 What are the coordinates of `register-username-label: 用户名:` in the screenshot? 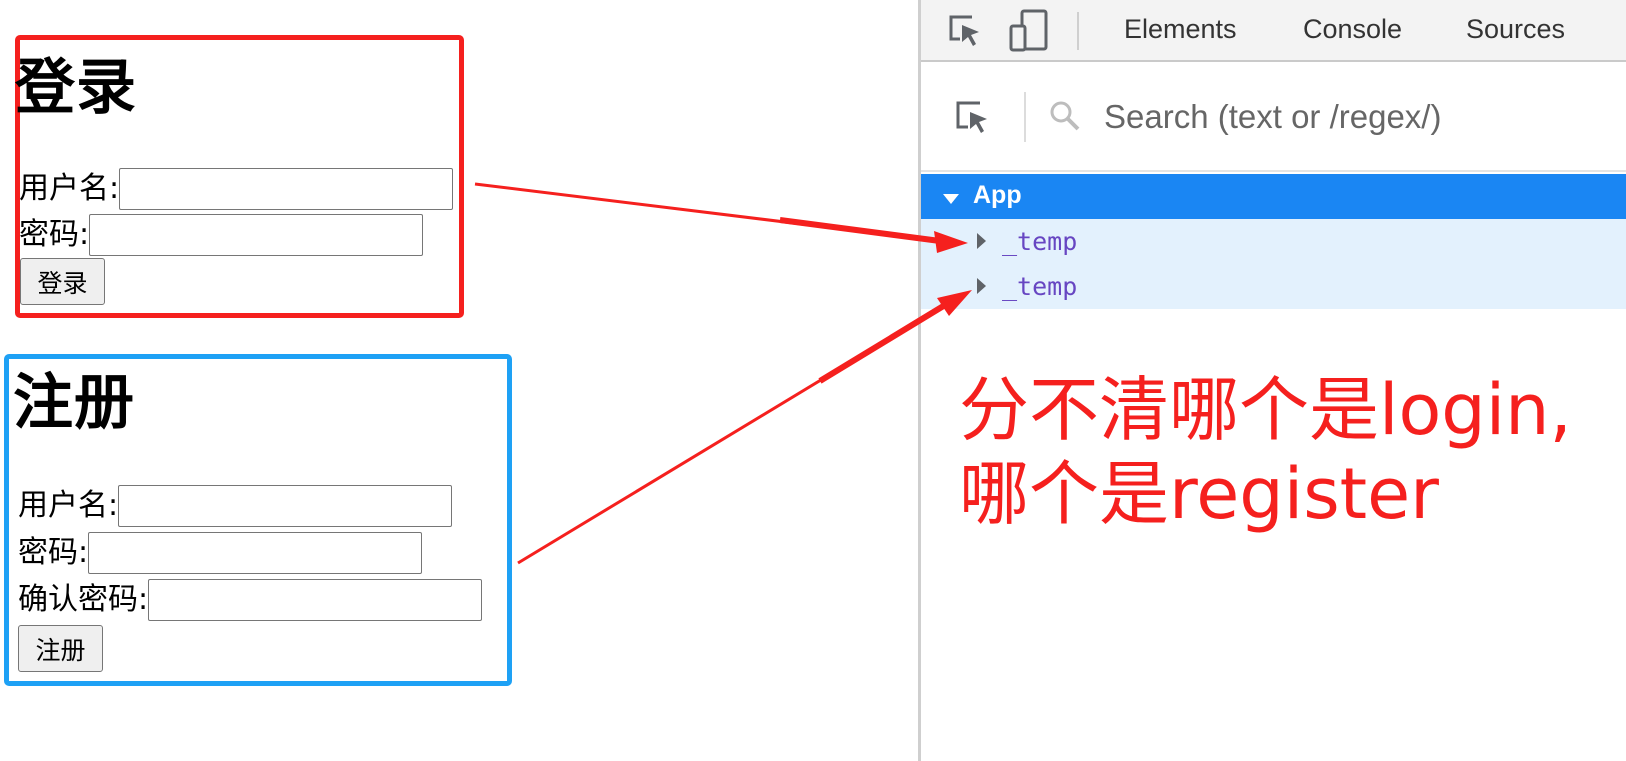 It's located at (68, 505).